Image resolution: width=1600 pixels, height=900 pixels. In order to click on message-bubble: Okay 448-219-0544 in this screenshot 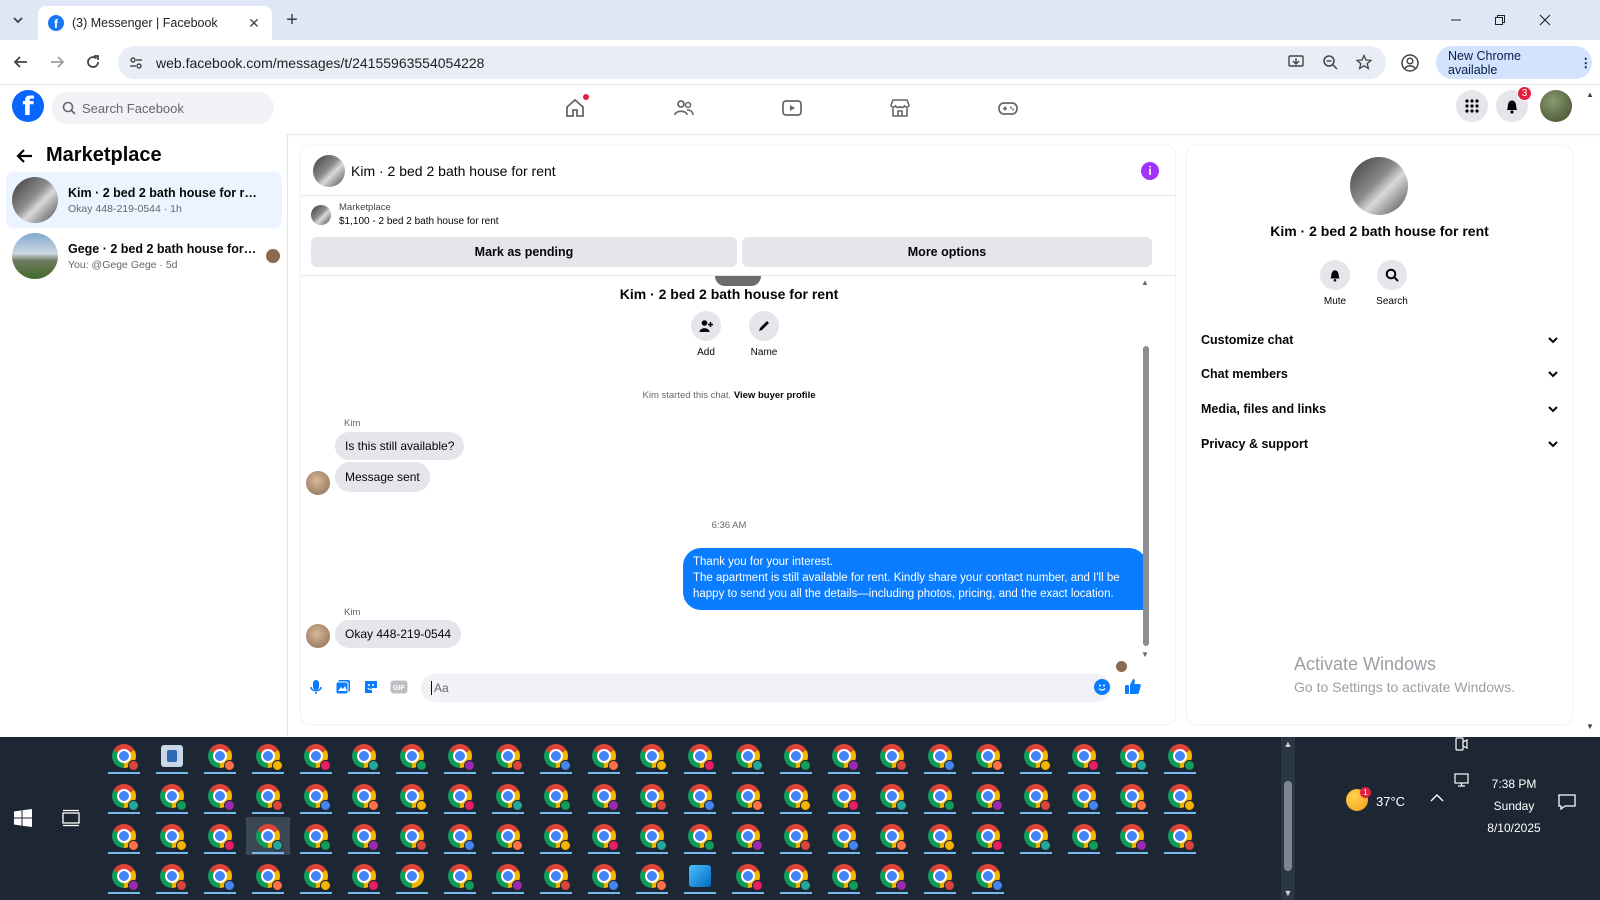, I will do `click(398, 634)`.